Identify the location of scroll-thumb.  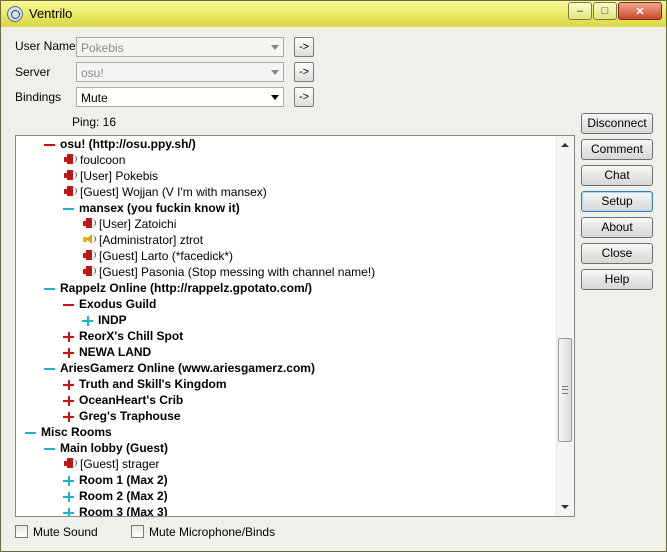
(565, 390).